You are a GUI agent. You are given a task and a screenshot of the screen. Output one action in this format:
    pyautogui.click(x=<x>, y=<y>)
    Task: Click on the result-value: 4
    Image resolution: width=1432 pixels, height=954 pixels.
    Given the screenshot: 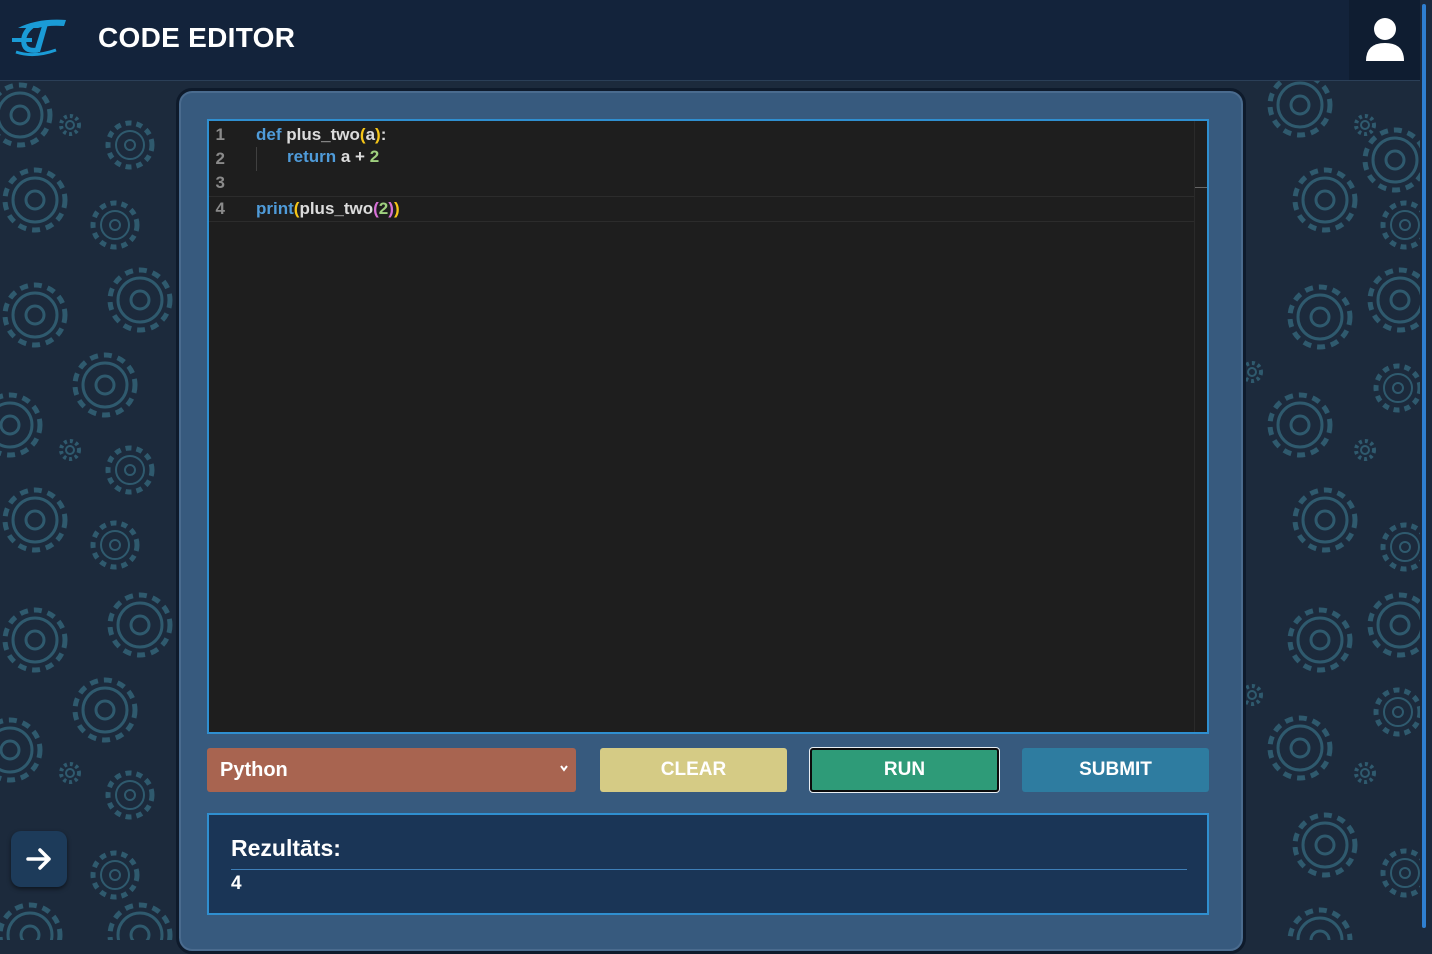 What is the action you would take?
    pyautogui.click(x=236, y=883)
    